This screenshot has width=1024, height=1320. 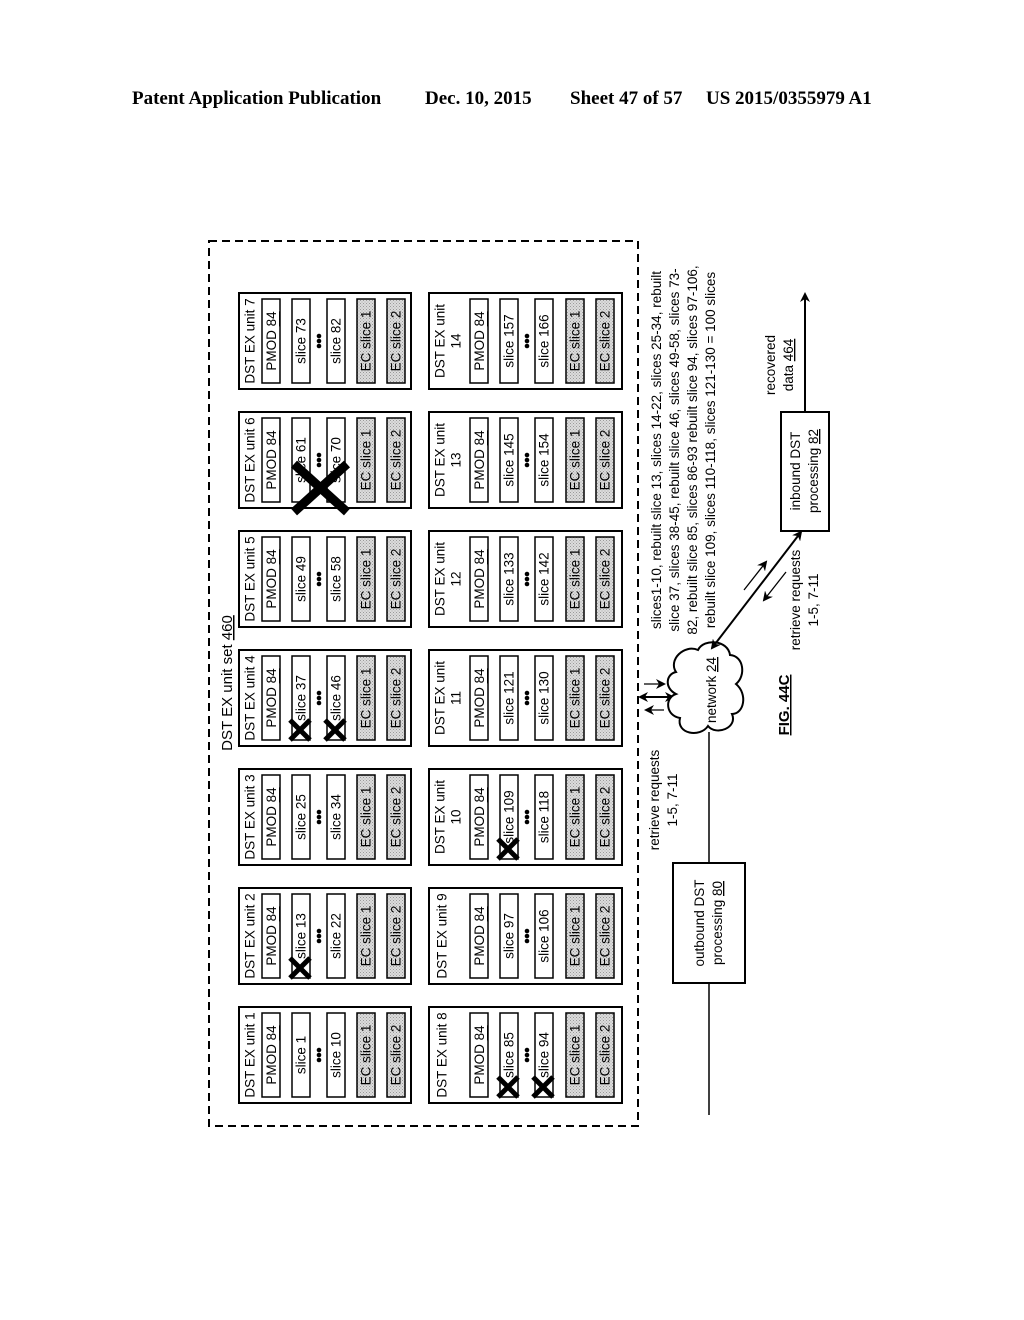 I want to click on slice-label: slice 121, so click(x=509, y=697).